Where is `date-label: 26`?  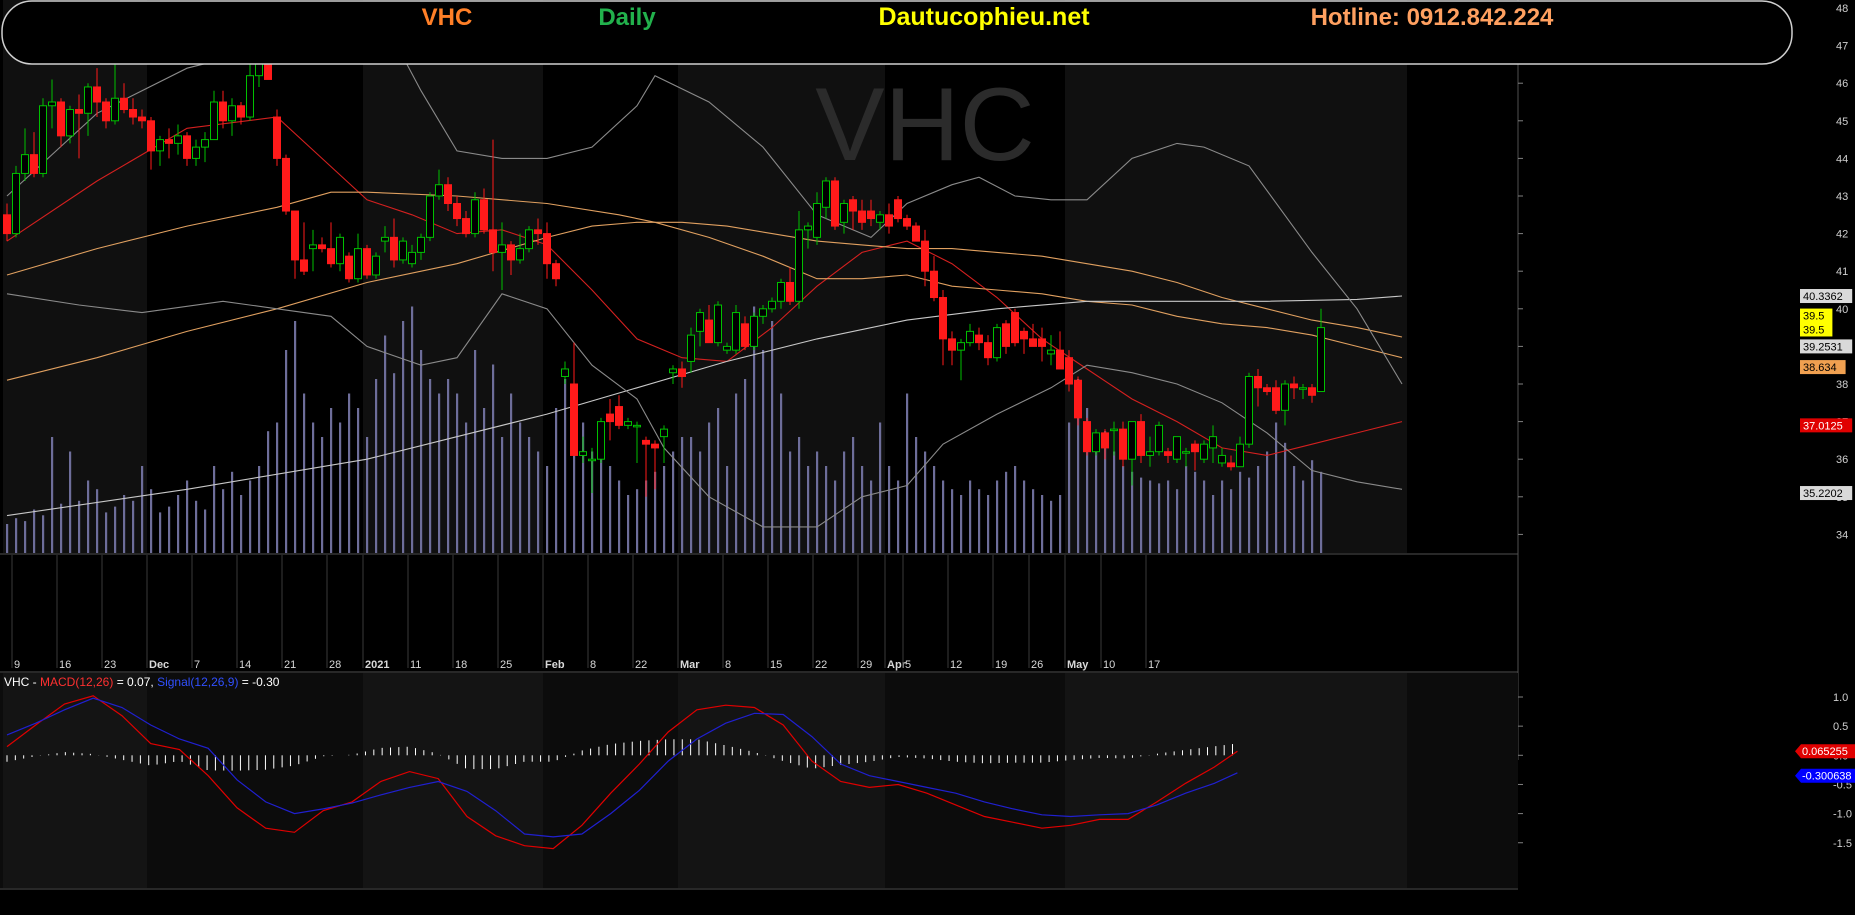
date-label: 26 is located at coordinates (1037, 665).